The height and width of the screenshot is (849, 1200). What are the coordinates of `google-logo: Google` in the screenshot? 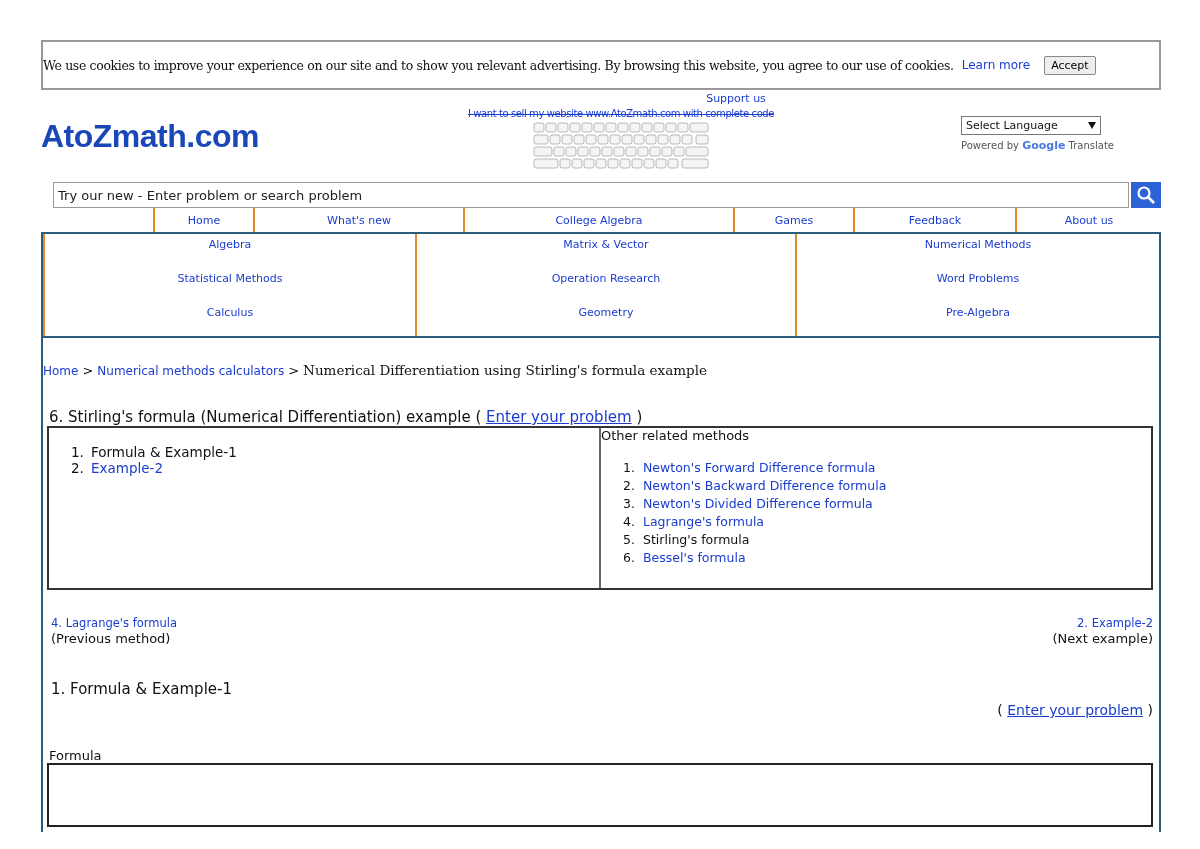 It's located at (1044, 145).